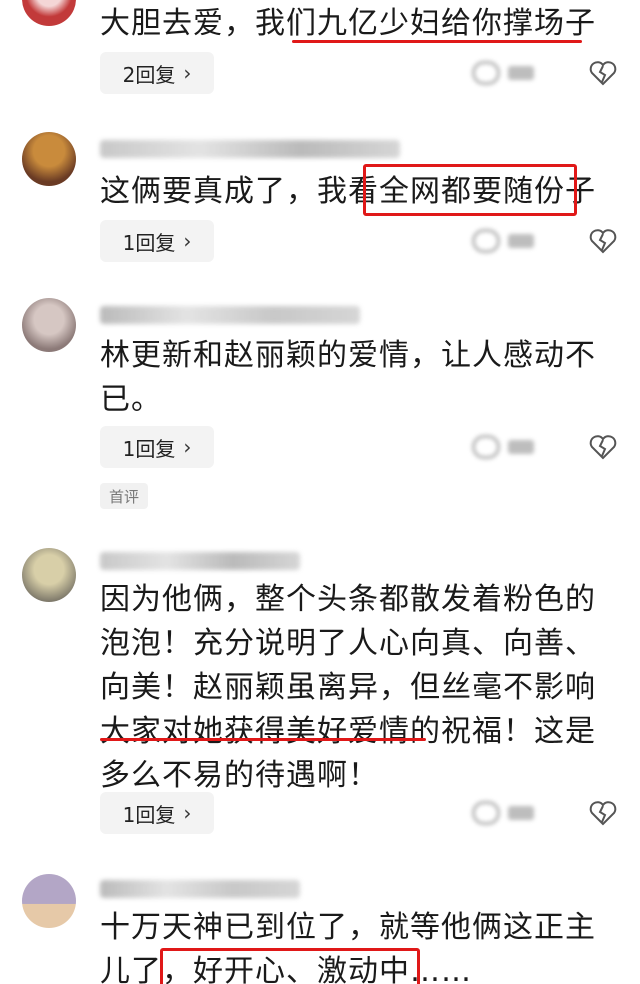 The height and width of the screenshot is (984, 640). What do you see at coordinates (149, 74) in the screenshot?
I see `reply-label: 2回复` at bounding box center [149, 74].